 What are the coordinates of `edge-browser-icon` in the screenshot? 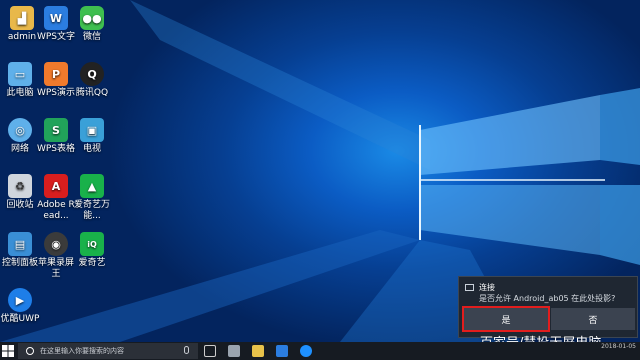 It's located at (306, 351).